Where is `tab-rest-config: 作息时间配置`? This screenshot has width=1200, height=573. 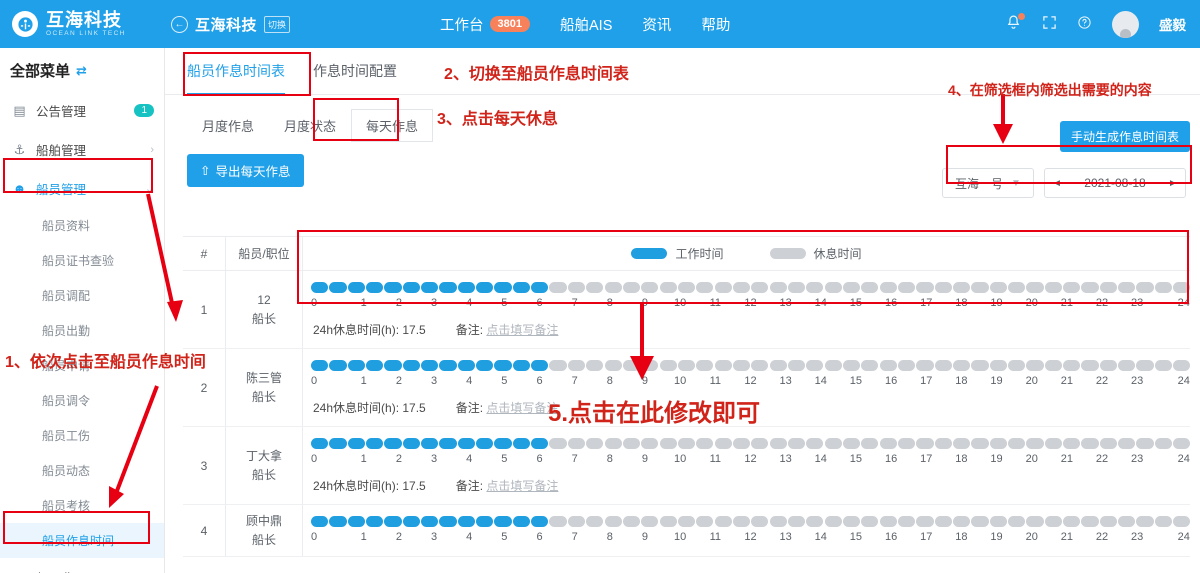 tab-rest-config: 作息时间配置 is located at coordinates (355, 71).